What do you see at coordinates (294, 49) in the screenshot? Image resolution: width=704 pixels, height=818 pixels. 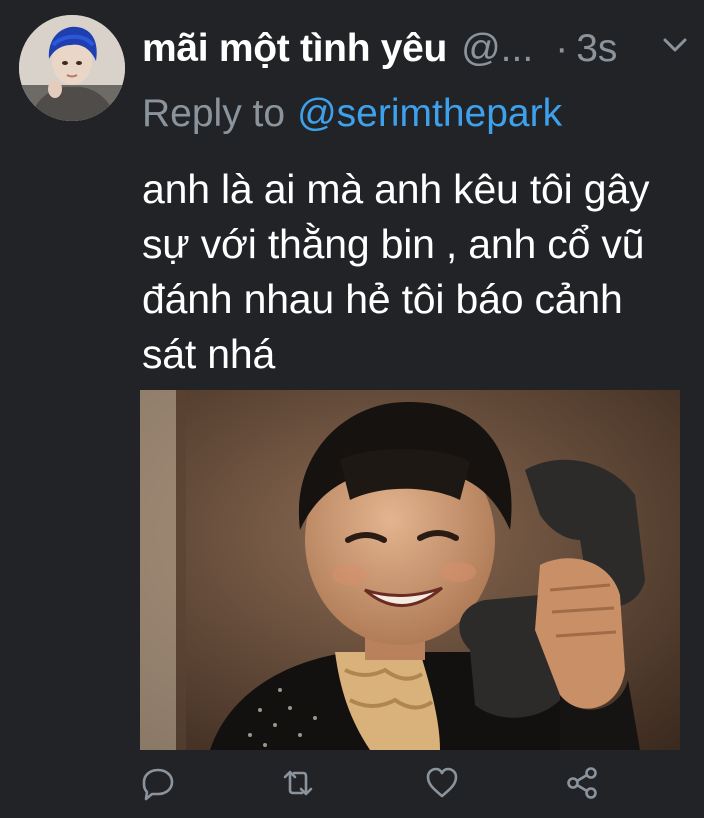 I see `display-name: mãi một tình yêu` at bounding box center [294, 49].